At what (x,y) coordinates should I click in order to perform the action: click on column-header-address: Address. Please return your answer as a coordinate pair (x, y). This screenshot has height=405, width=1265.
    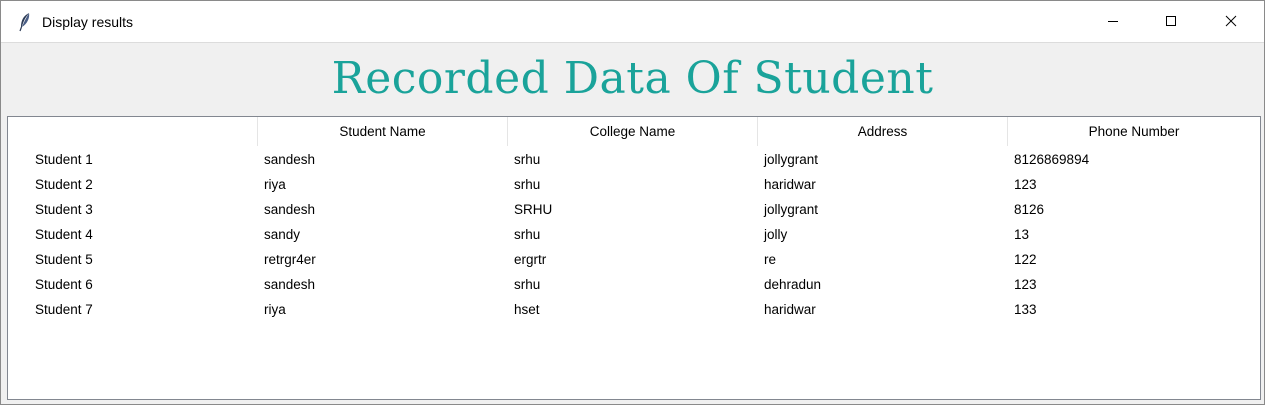
    Looking at the image, I should click on (883, 131).